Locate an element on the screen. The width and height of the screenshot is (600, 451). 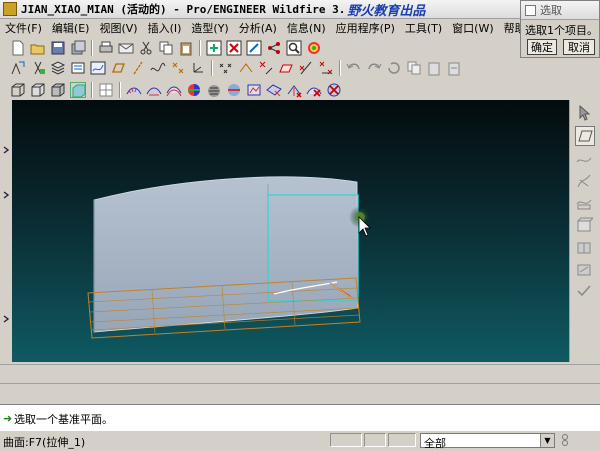
email-icon is located at coordinates (126, 48).